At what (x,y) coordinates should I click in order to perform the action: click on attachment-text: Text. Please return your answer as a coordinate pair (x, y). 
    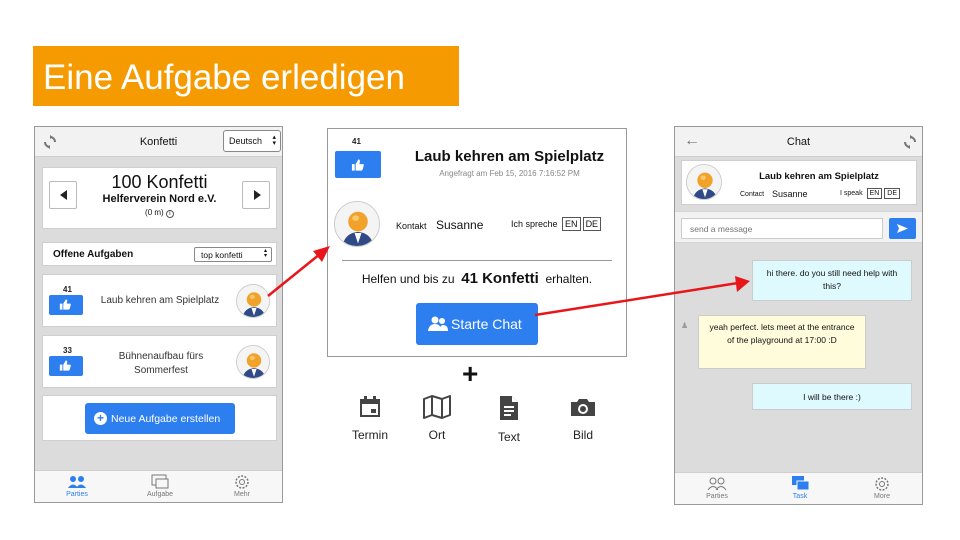
    Looking at the image, I should click on (509, 419).